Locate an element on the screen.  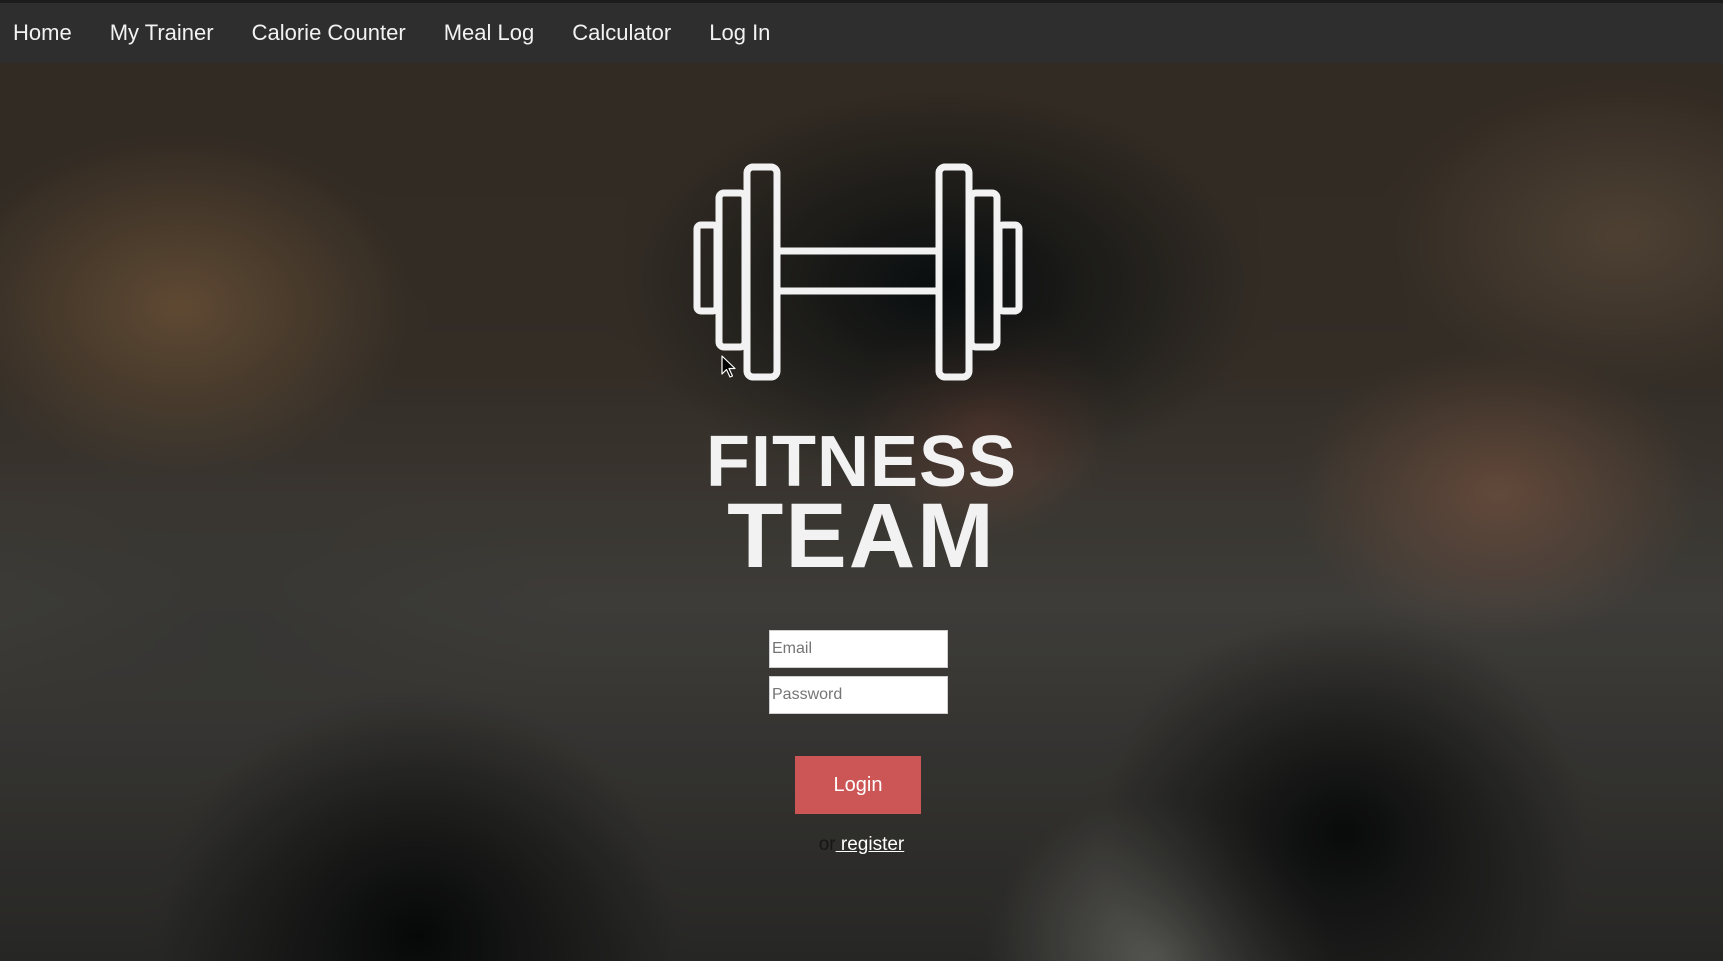
email-field is located at coordinates (858, 649).